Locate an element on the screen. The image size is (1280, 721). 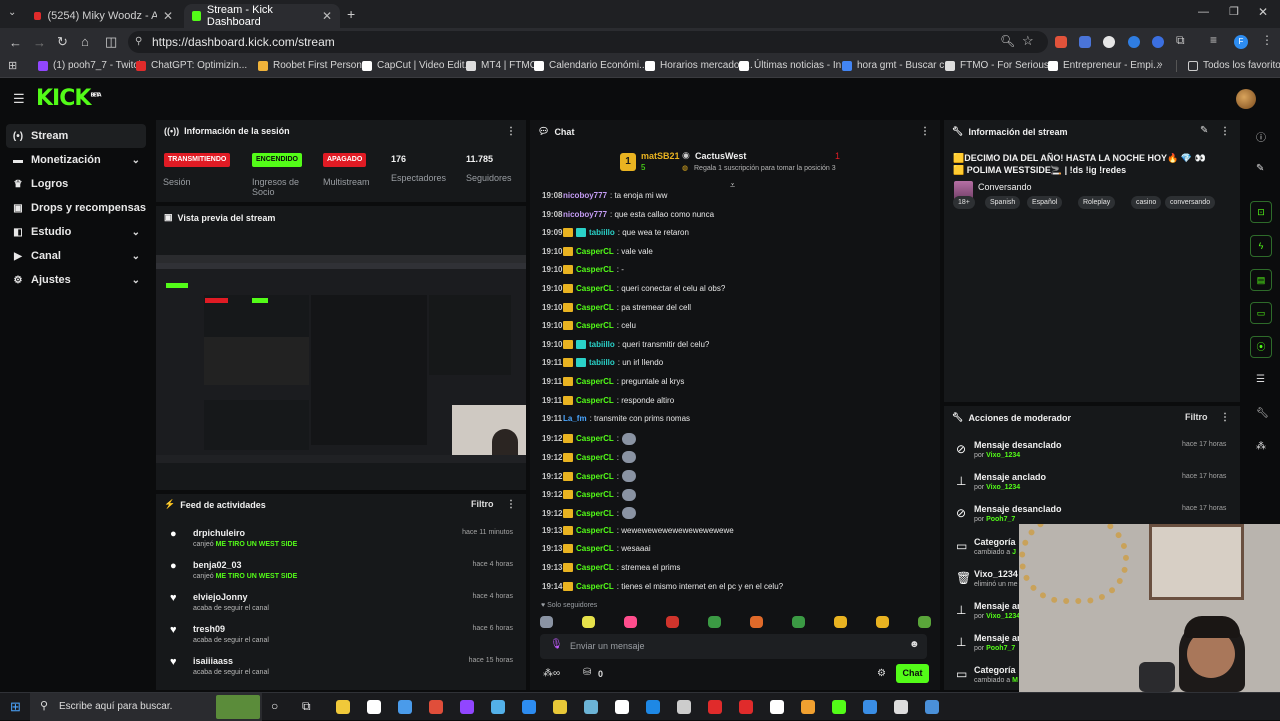
category-name: Conversando is located at coordinates (1005, 187).